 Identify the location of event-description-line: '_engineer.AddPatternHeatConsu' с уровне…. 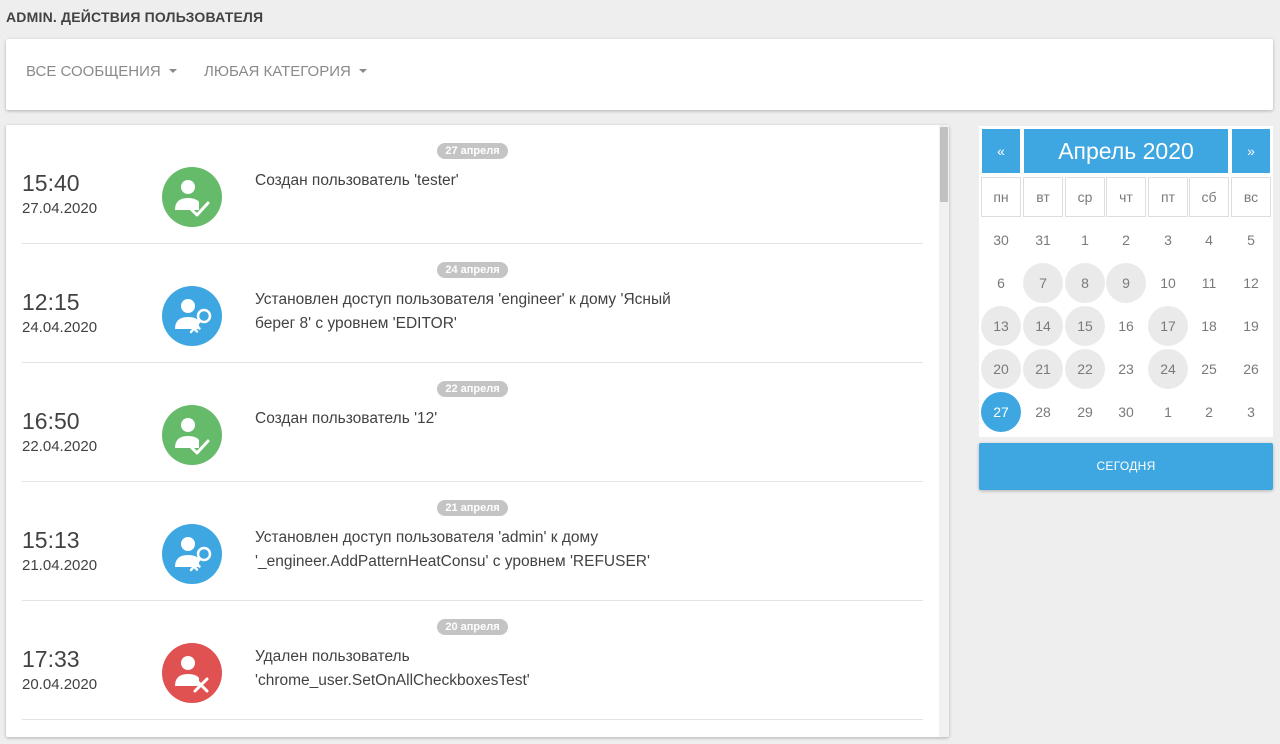
(452, 561).